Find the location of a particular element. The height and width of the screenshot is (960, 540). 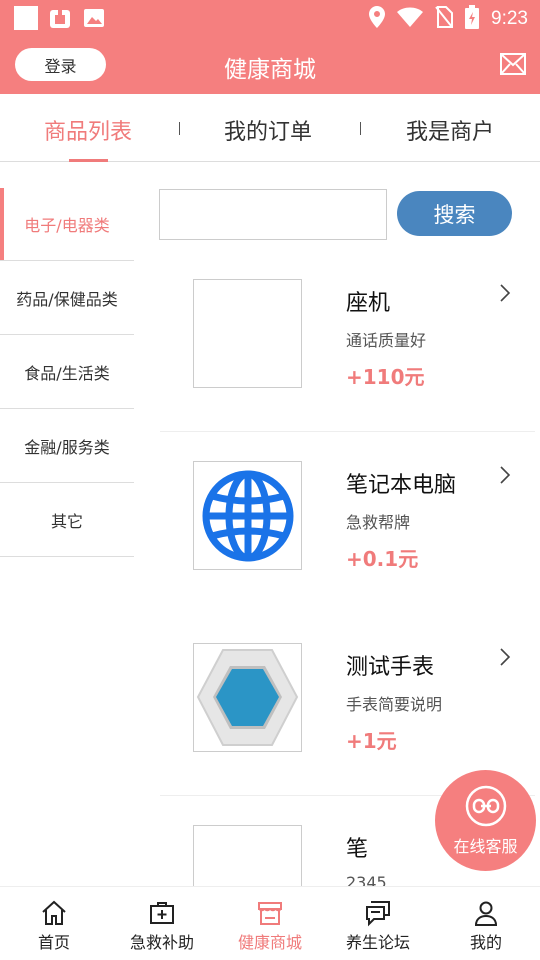

category-label: 金融/服务类 is located at coordinates (67, 447).